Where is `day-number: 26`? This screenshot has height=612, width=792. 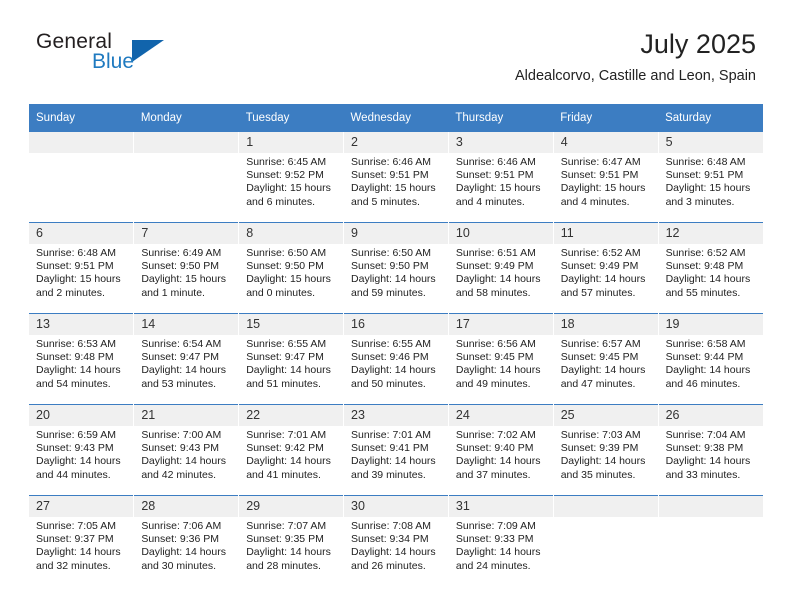 day-number: 26 is located at coordinates (710, 415).